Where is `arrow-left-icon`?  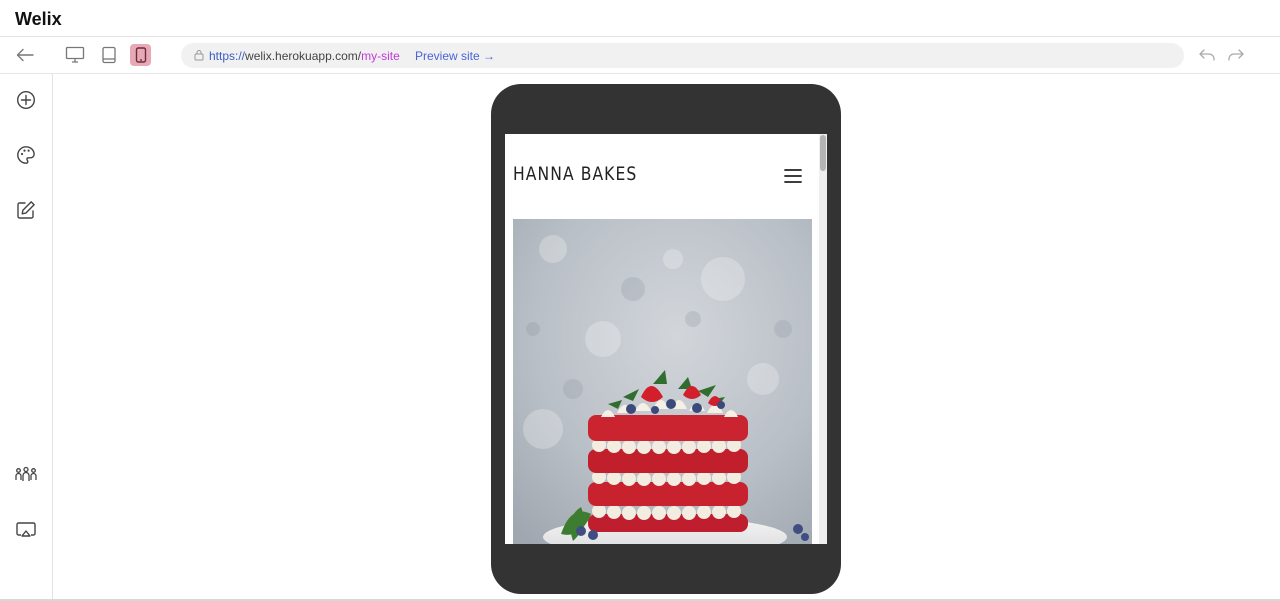 arrow-left-icon is located at coordinates (25, 55).